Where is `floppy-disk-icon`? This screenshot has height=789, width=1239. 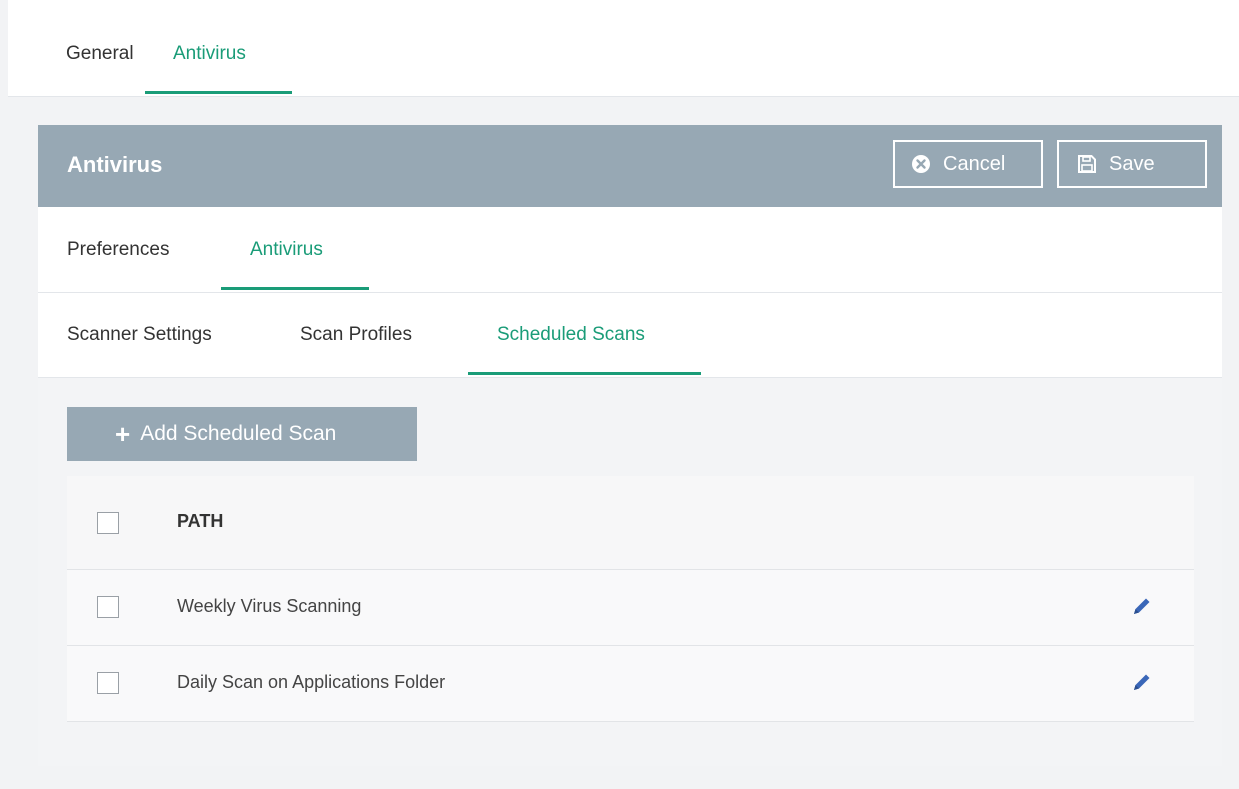 floppy-disk-icon is located at coordinates (1087, 164).